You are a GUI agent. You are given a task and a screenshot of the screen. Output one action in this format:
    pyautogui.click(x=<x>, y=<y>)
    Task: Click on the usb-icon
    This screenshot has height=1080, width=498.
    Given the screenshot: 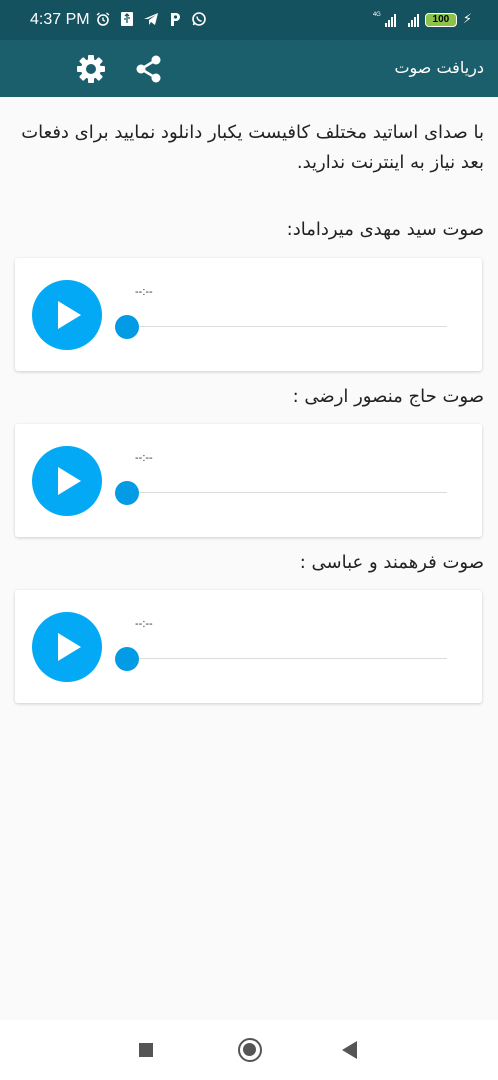 What is the action you would take?
    pyautogui.click(x=127, y=19)
    